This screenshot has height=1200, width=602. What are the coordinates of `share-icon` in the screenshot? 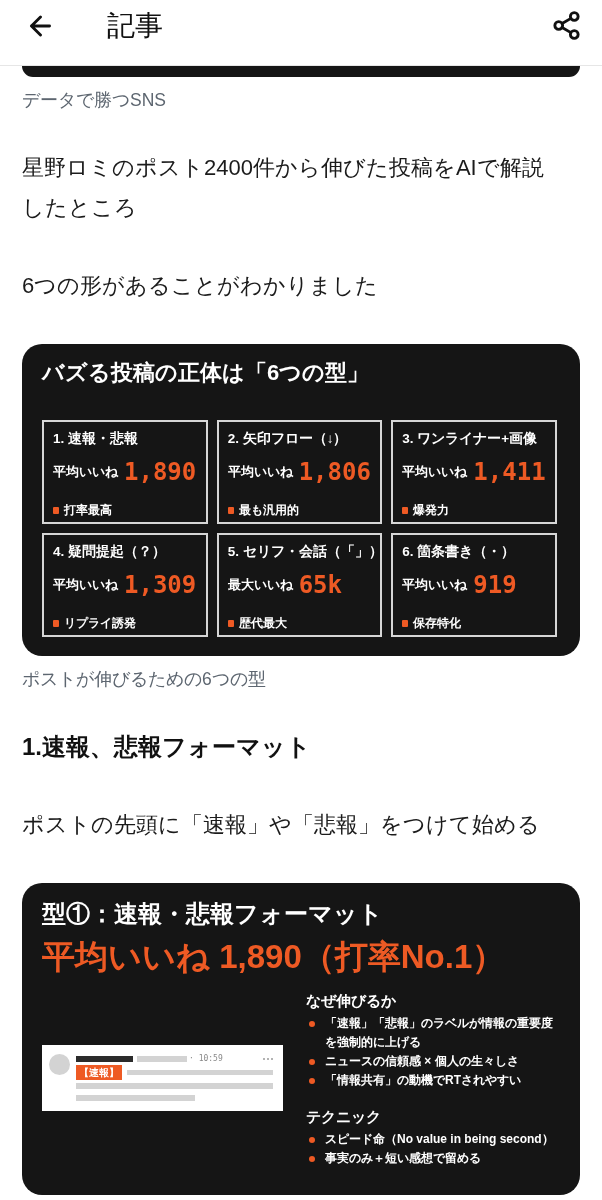 It's located at (566, 25).